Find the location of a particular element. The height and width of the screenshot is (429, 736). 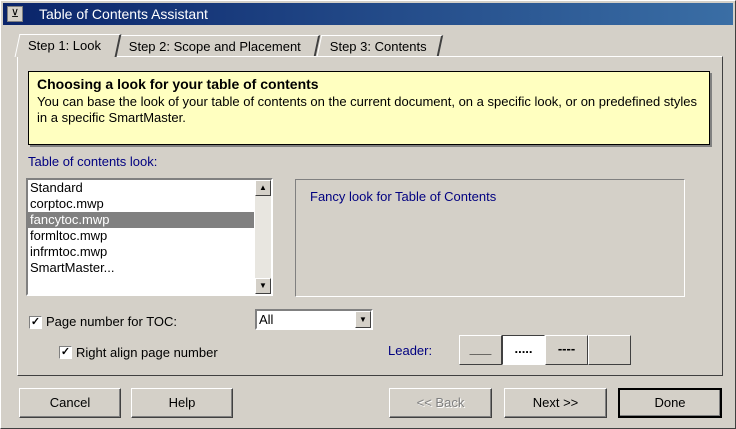

title-bar: ⊻ Table of Contents Assistant is located at coordinates (368, 14).